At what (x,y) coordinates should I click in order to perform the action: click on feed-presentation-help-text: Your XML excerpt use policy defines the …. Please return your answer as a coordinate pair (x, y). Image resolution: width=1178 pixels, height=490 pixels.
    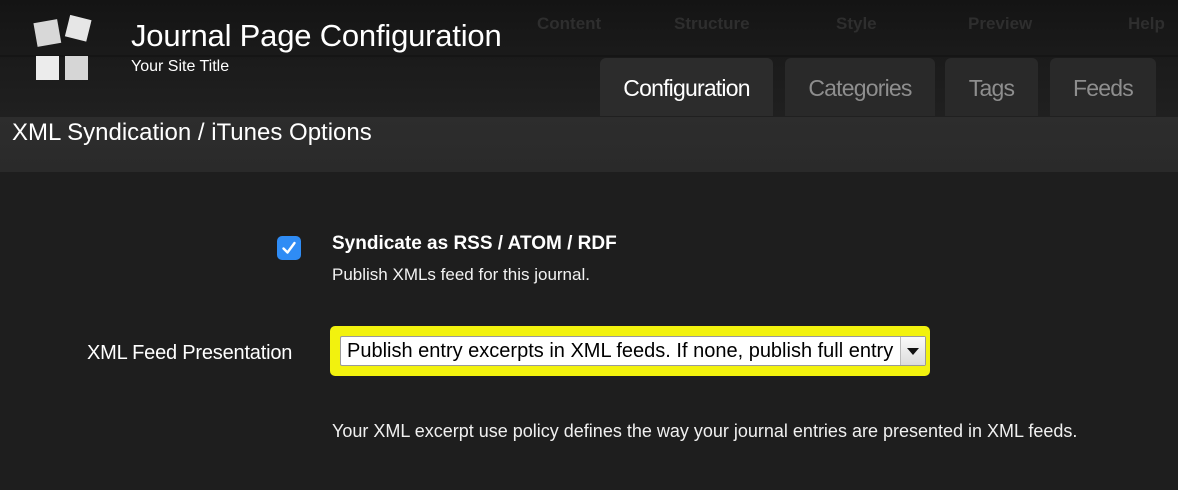
    Looking at the image, I should click on (705, 431).